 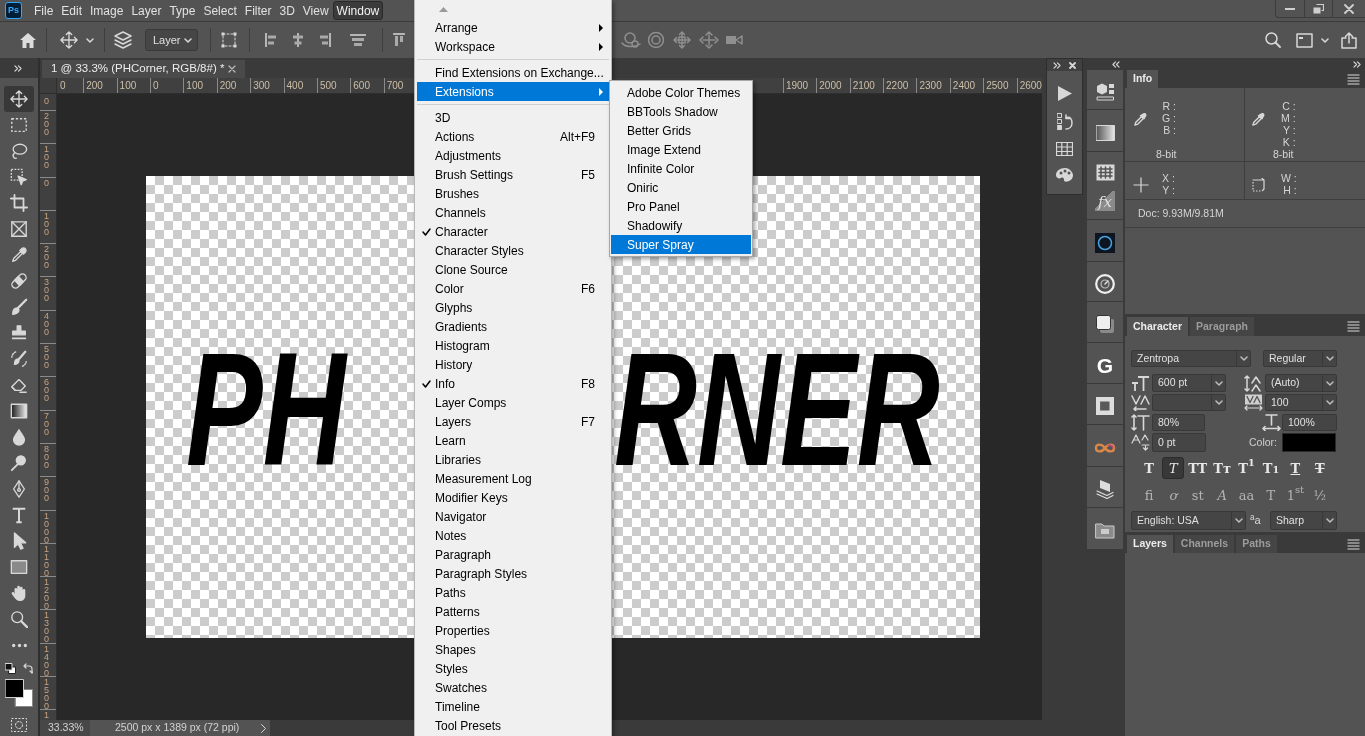 What do you see at coordinates (681, 225) in the screenshot?
I see `menu-item: Shadowify` at bounding box center [681, 225].